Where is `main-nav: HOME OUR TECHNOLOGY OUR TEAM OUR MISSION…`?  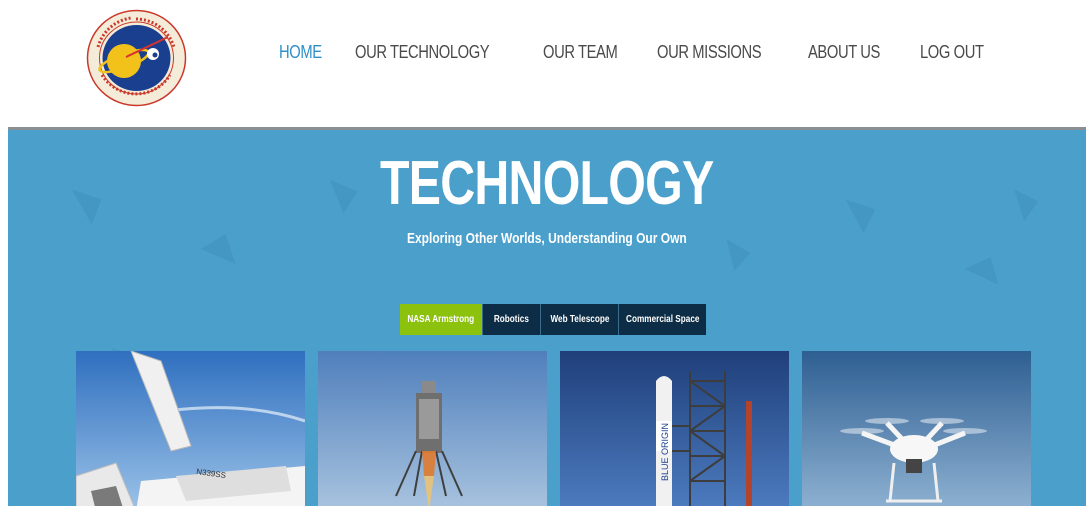 main-nav: HOME OUR TECHNOLOGY OUR TEAM OUR MISSION… is located at coordinates (650, 52).